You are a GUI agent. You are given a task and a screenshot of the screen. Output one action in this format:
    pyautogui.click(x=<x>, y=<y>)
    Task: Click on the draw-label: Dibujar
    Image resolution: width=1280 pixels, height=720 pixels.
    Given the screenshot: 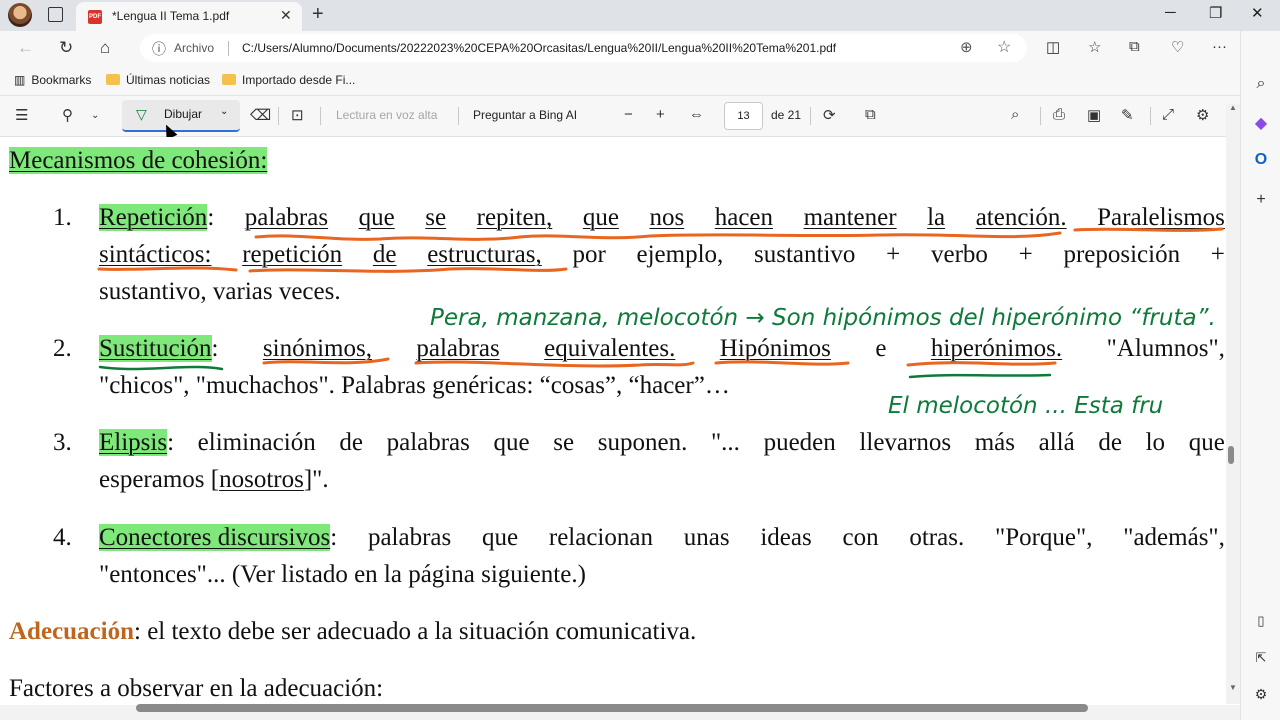 What is the action you would take?
    pyautogui.click(x=183, y=114)
    